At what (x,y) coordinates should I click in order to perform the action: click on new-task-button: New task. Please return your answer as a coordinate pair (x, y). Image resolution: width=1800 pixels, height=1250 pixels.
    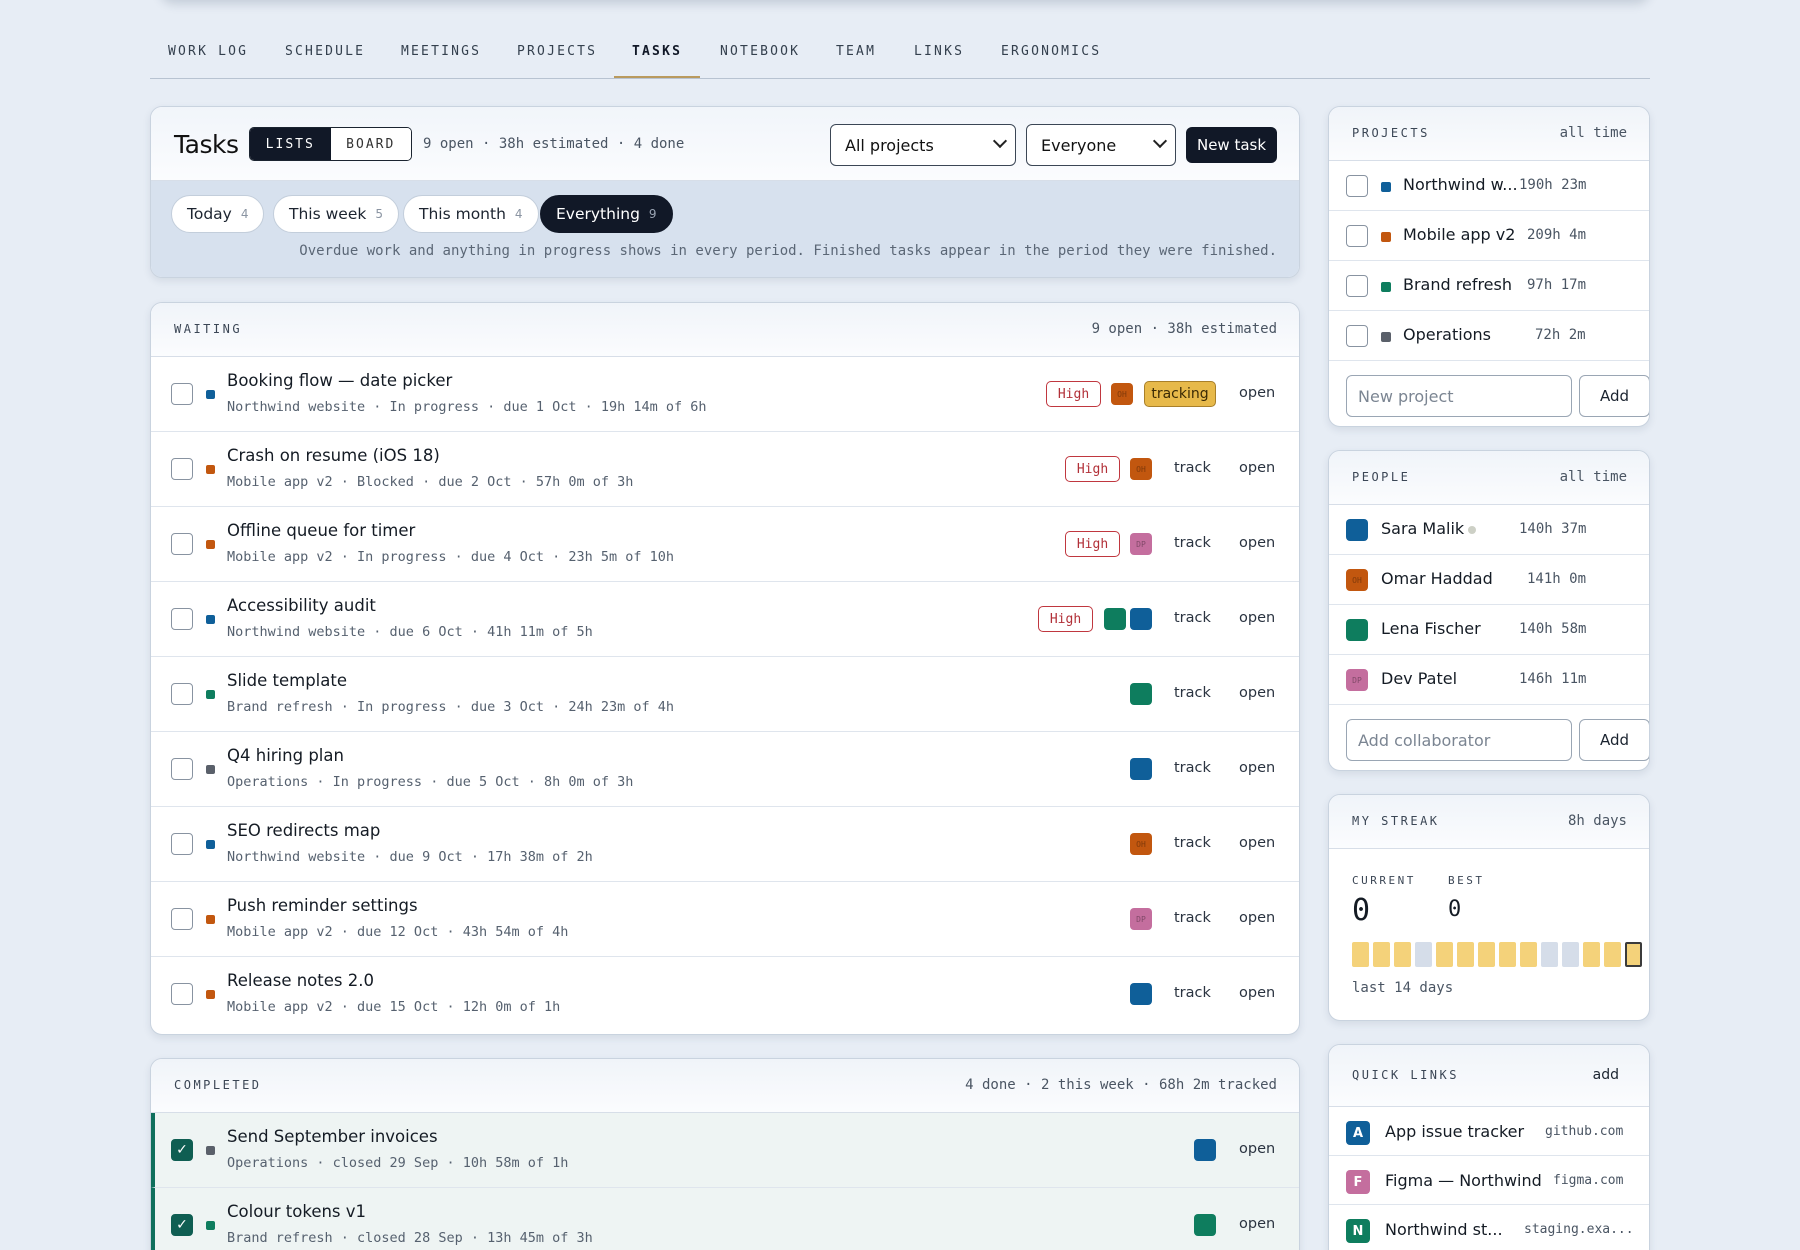
    Looking at the image, I should click on (1231, 145).